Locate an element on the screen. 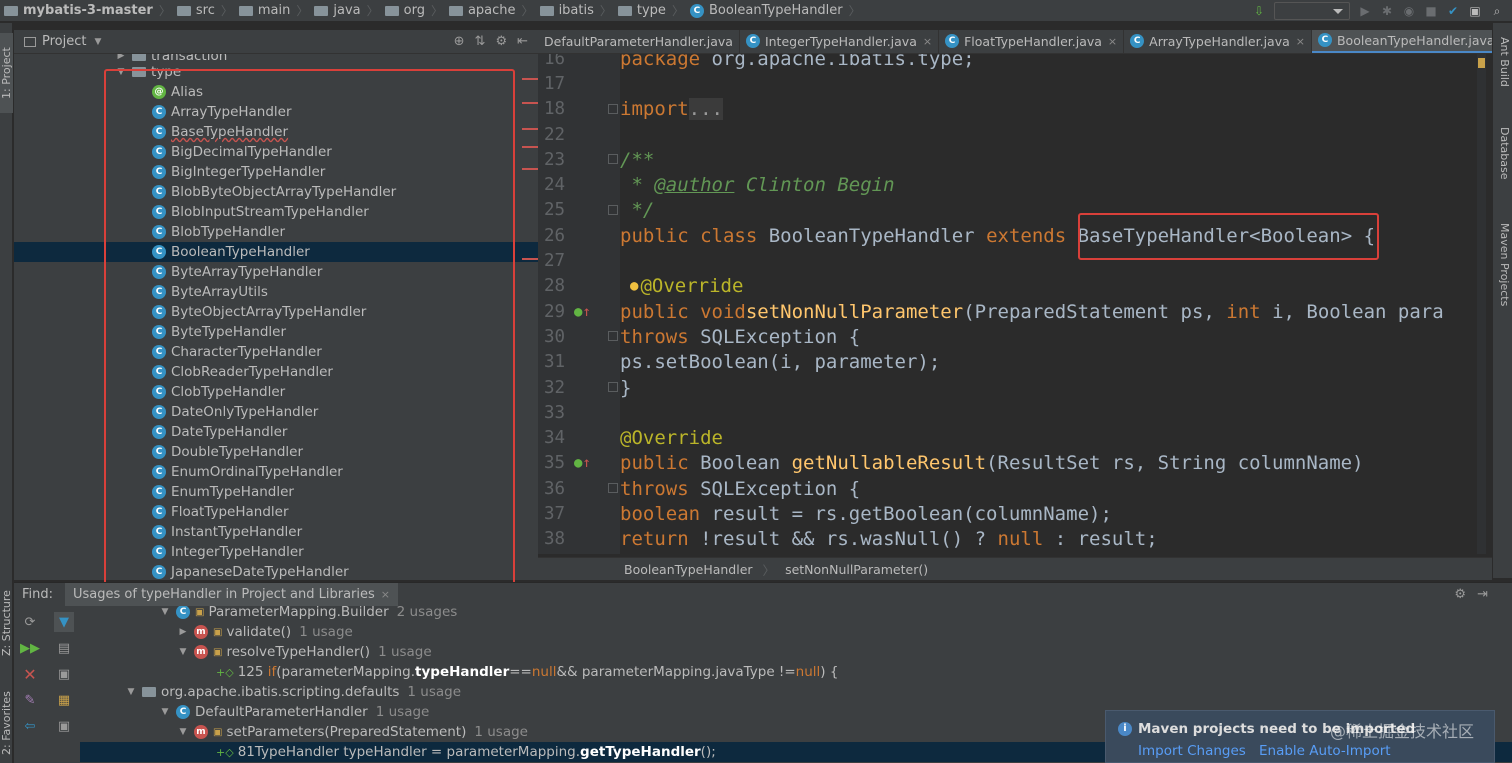  breadcrumb-src: src 〉 is located at coordinates (207, 10).